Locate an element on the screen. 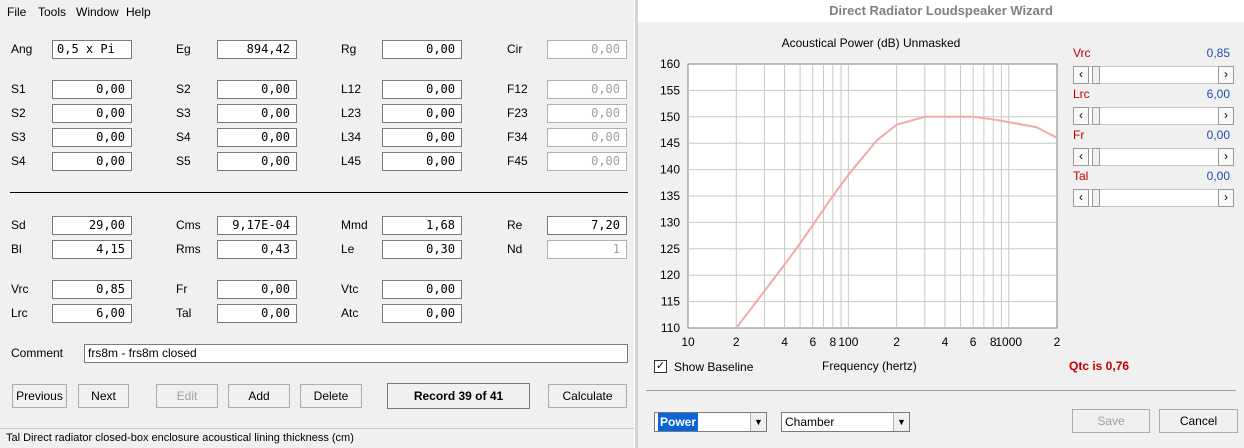 This screenshot has width=1244, height=448. mode-select: Power ▼ is located at coordinates (710, 422).